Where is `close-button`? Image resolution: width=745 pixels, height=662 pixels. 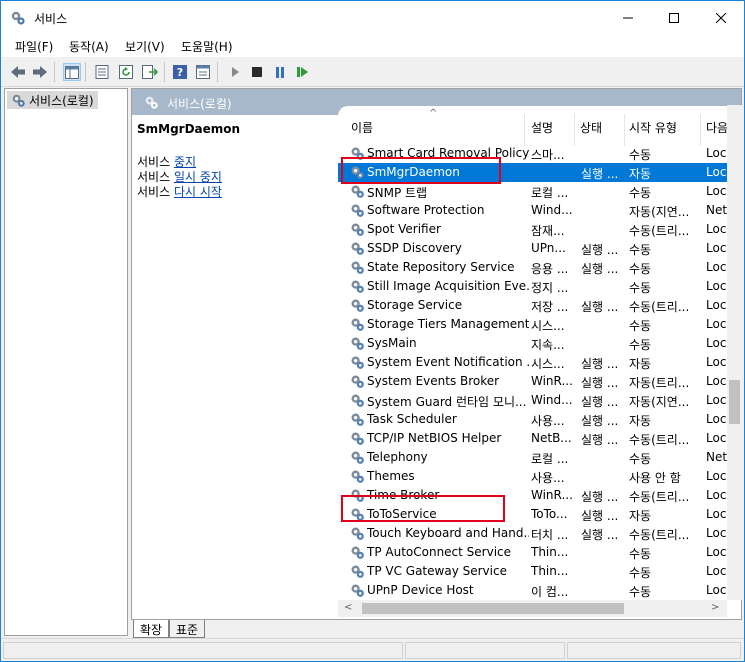
close-button is located at coordinates (721, 18).